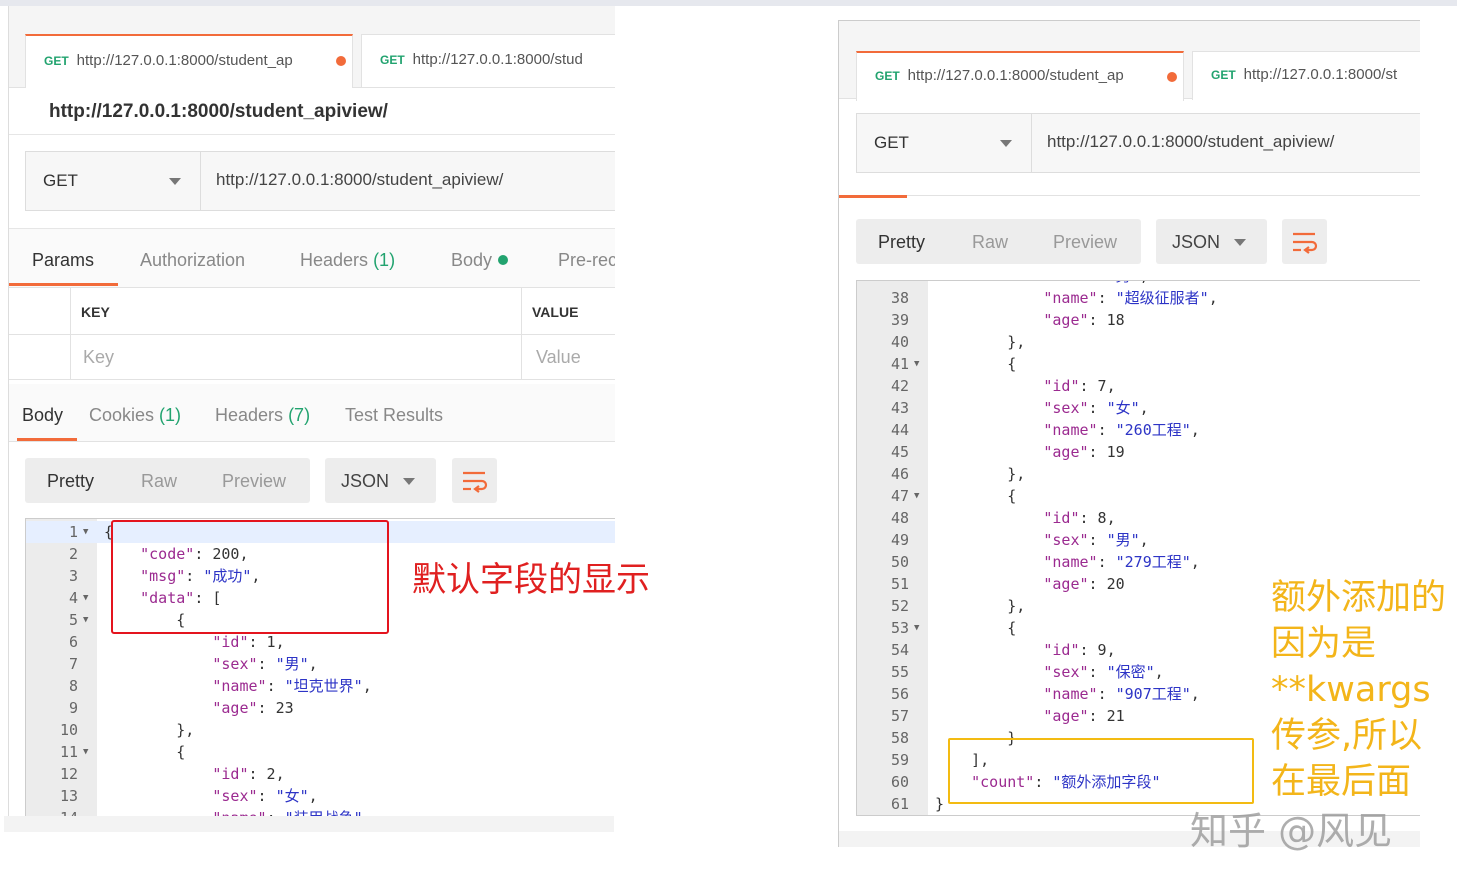 Image resolution: width=1457 pixels, height=884 pixels. What do you see at coordinates (1138, 364) in the screenshot?
I see `code-line: 41 ▼ {` at bounding box center [1138, 364].